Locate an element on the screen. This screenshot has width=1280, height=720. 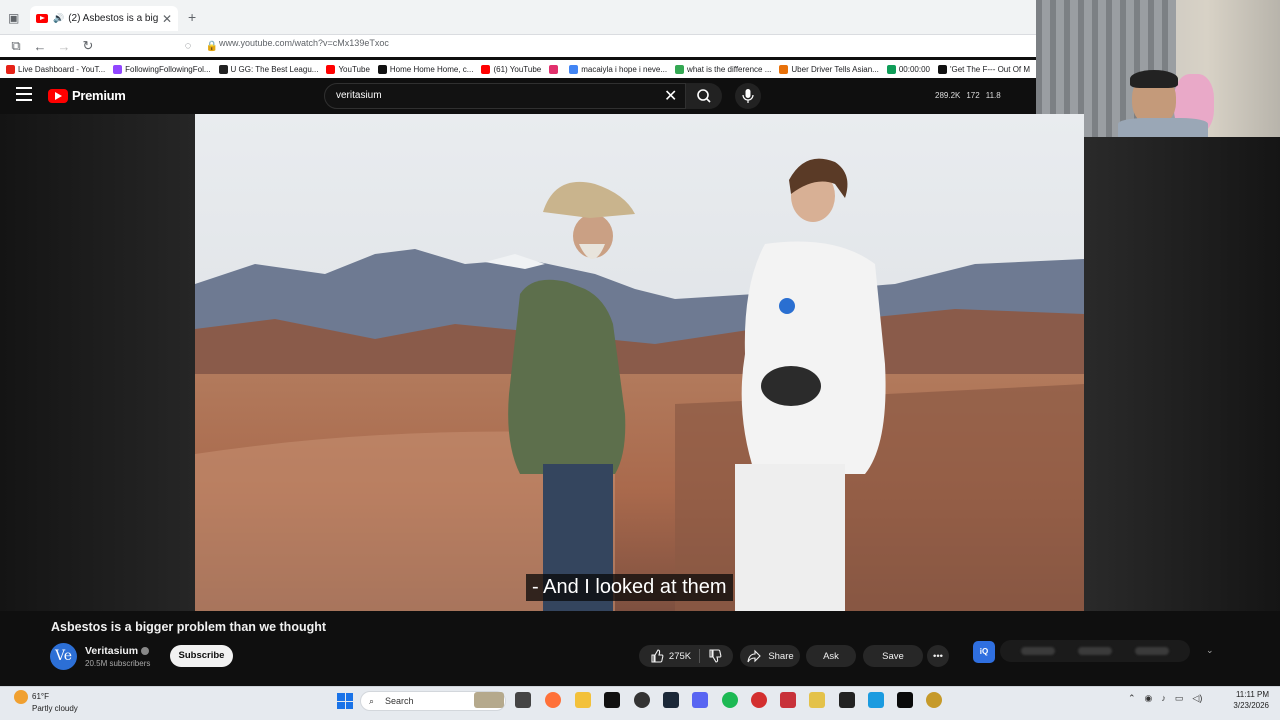
browser-tab-active: 🔊 (2) Asbestos is a bigger pro ✕ is located at coordinates (104, 18).